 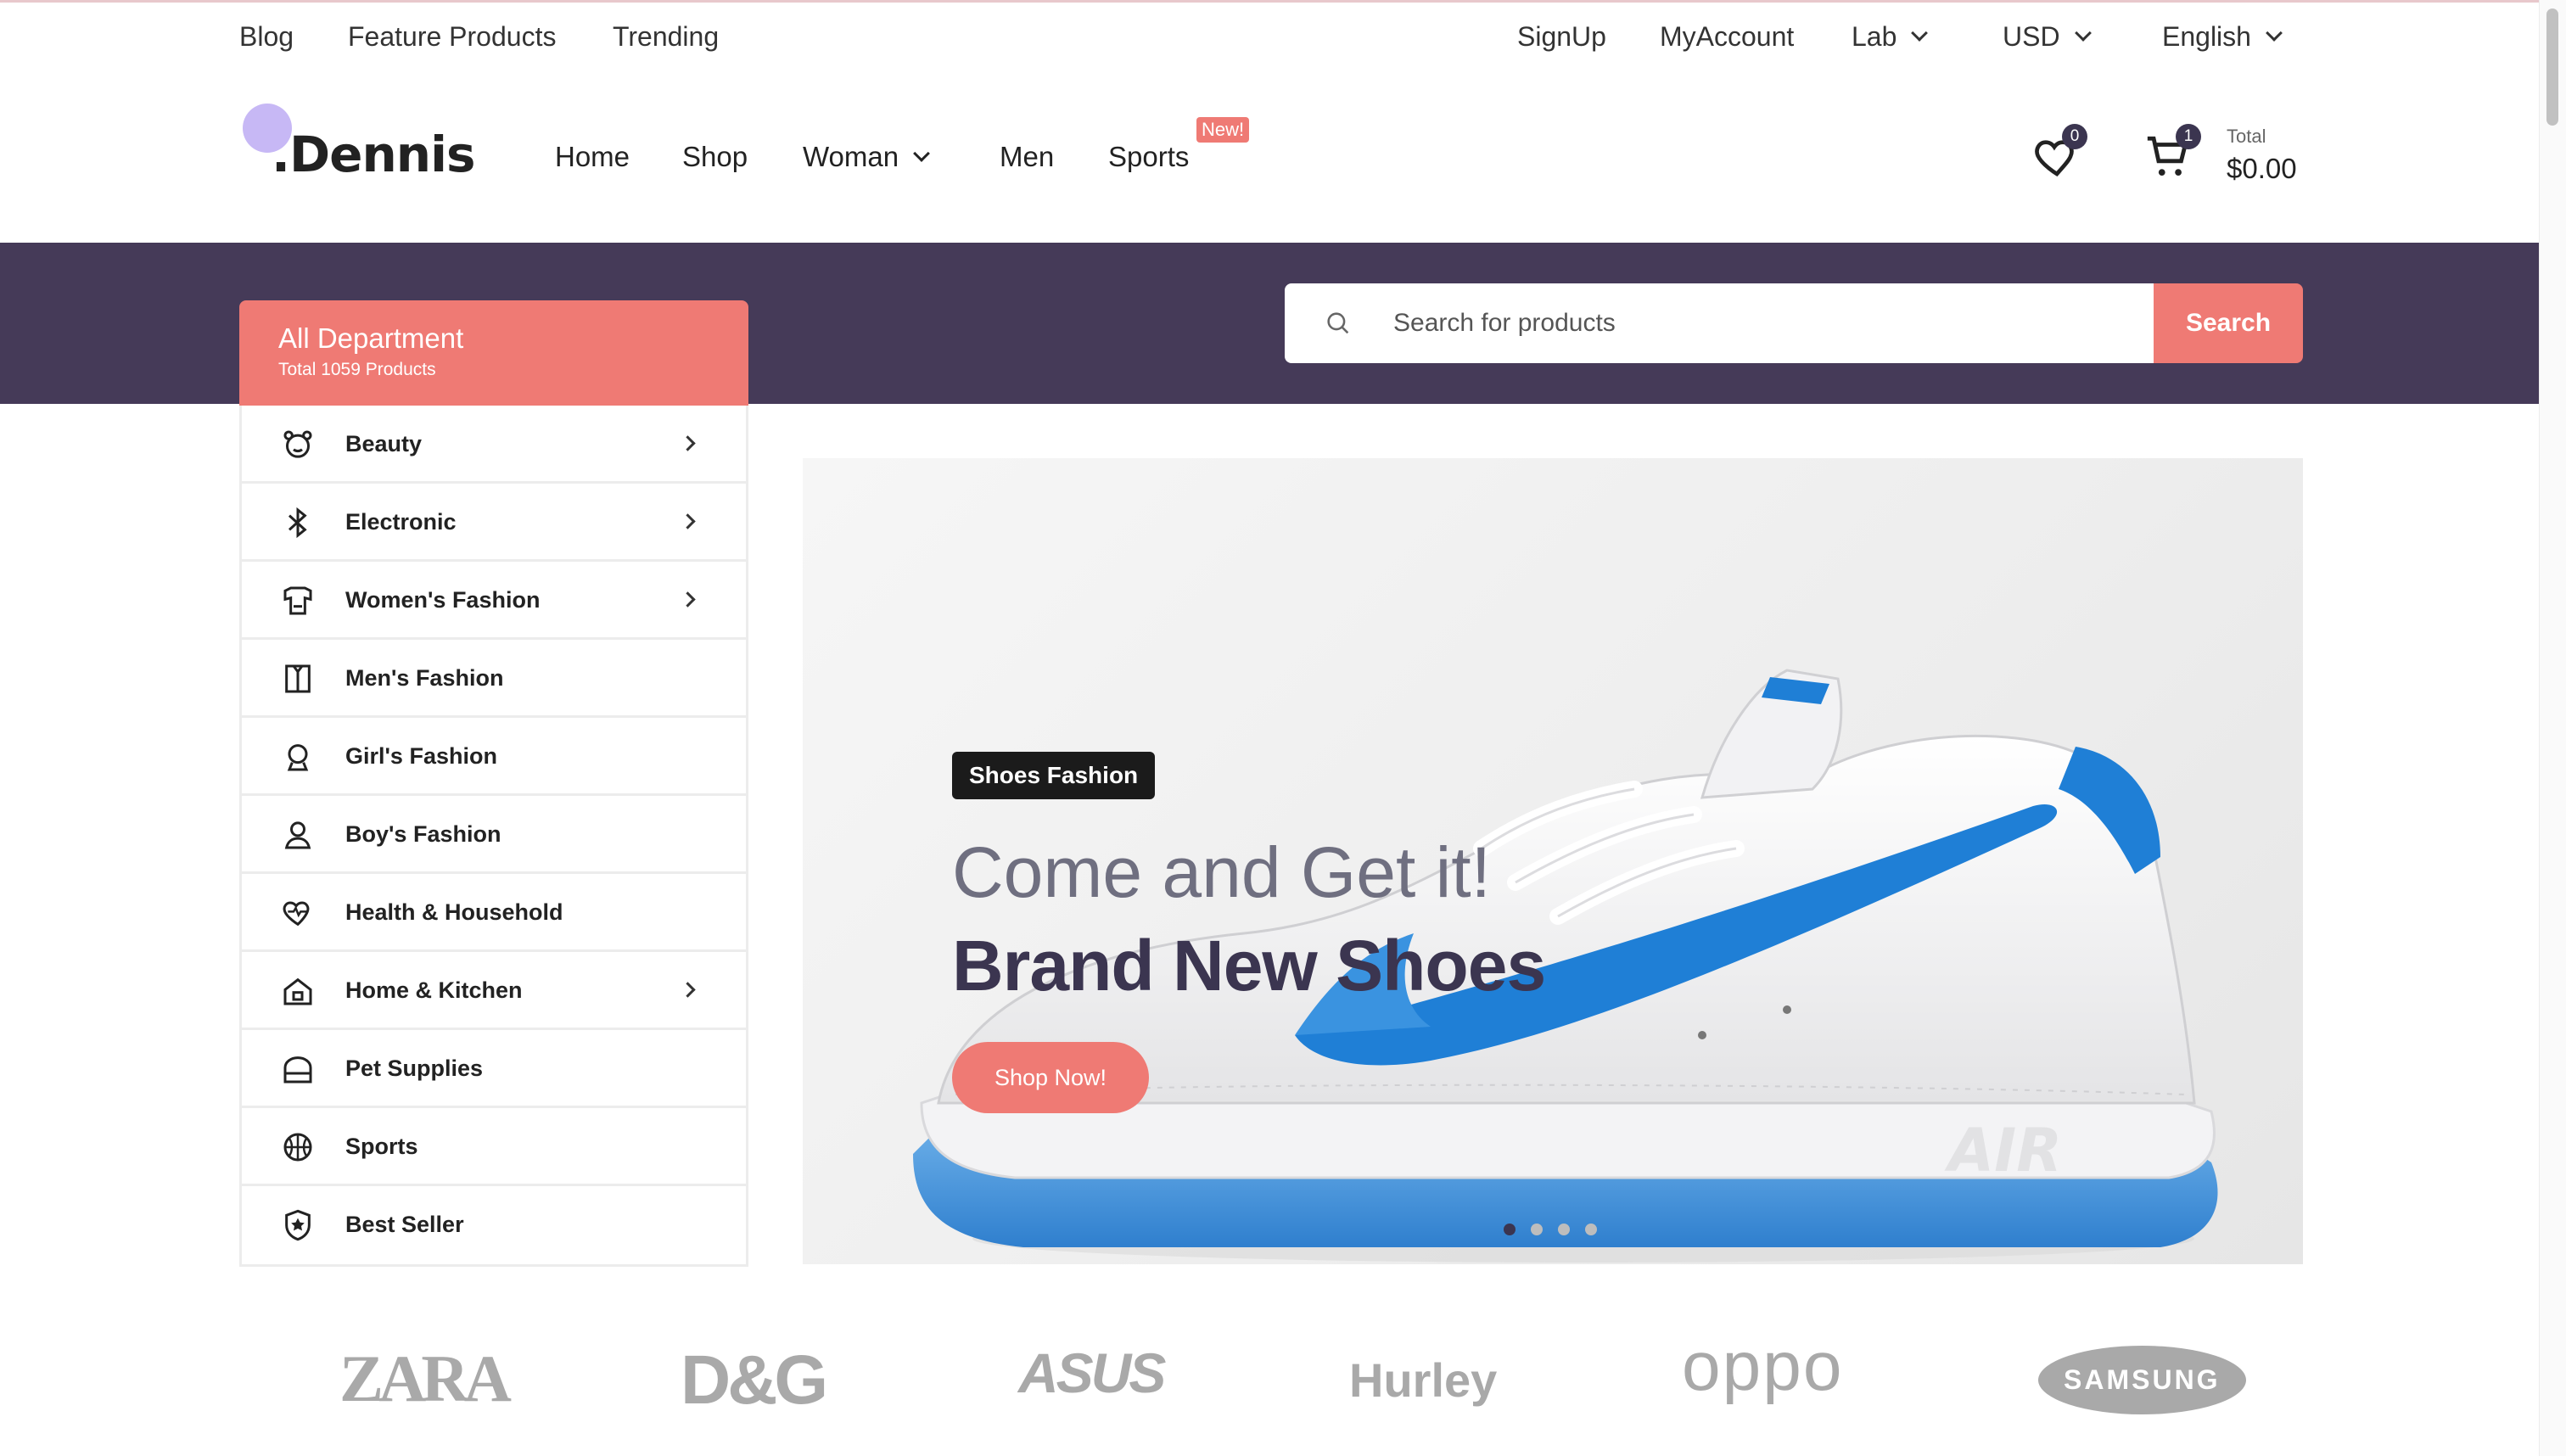 I want to click on category-label: Women's Fashion, so click(x=443, y=600).